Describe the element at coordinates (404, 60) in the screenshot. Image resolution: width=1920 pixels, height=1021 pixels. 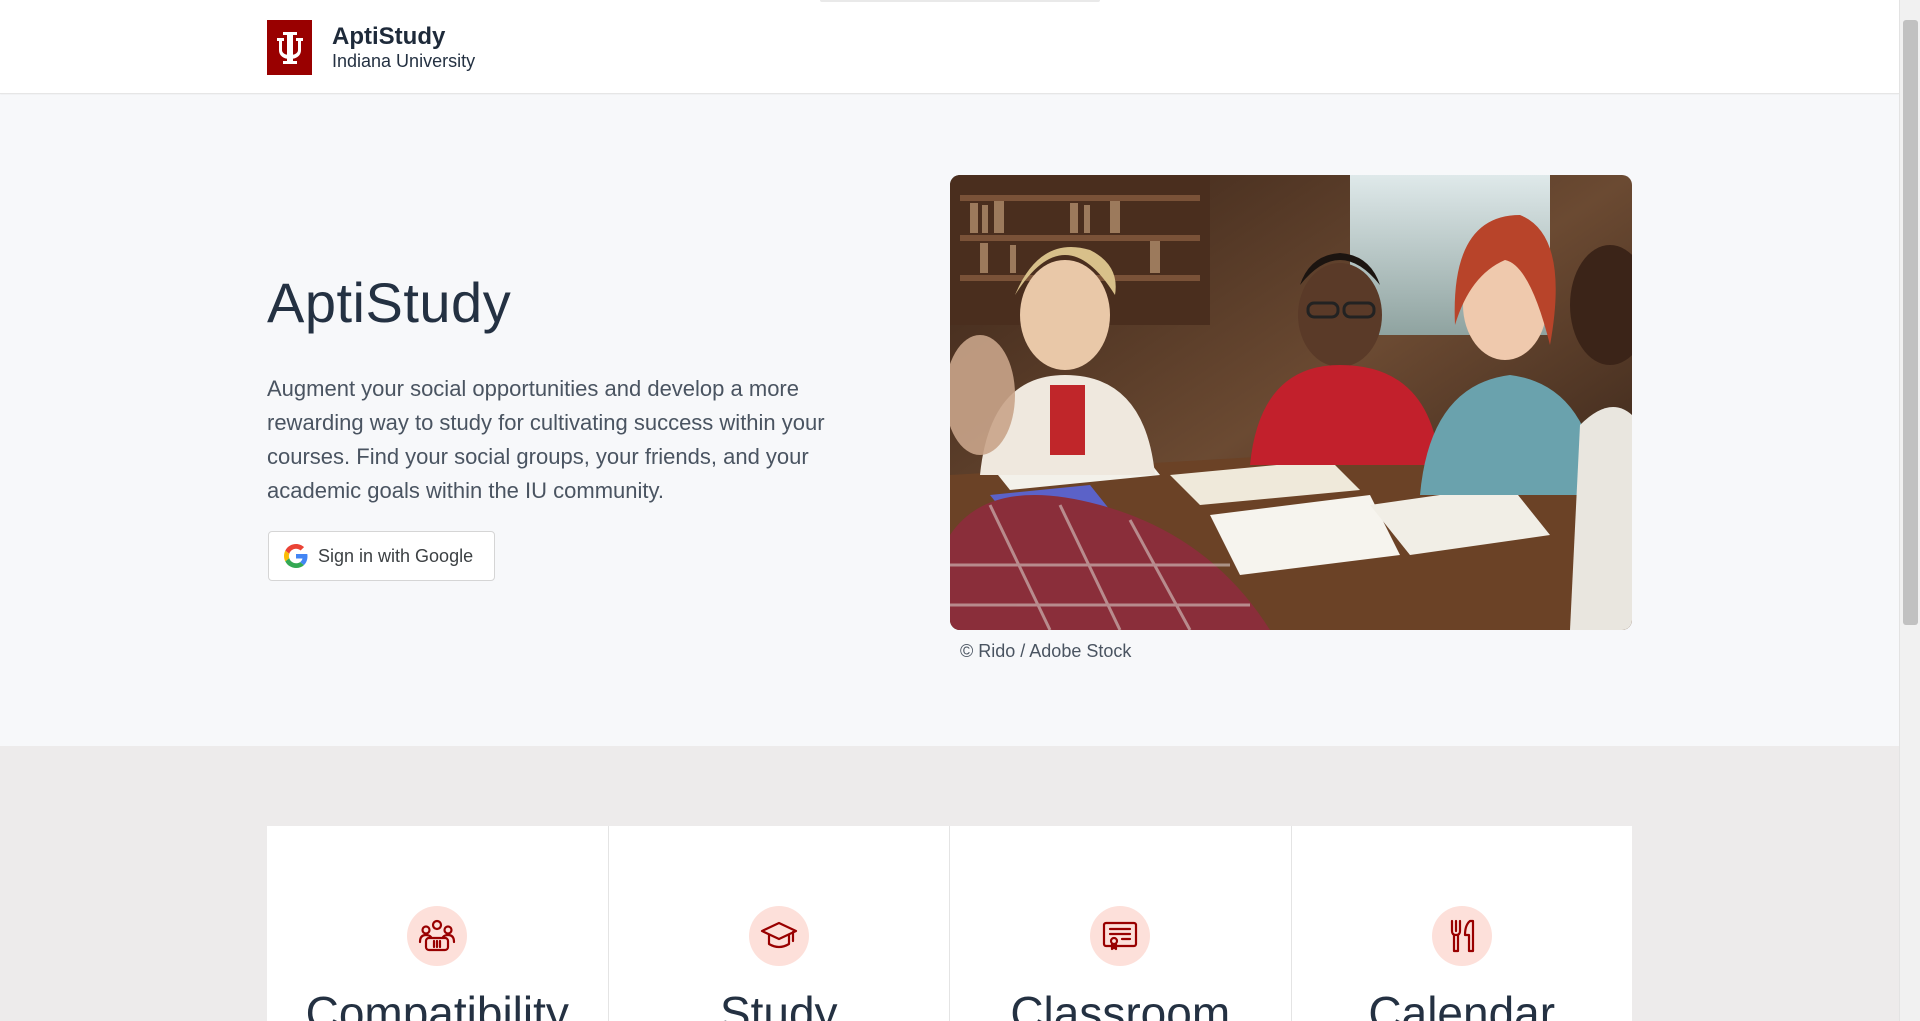
I see `university-name: Indiana University` at that location.